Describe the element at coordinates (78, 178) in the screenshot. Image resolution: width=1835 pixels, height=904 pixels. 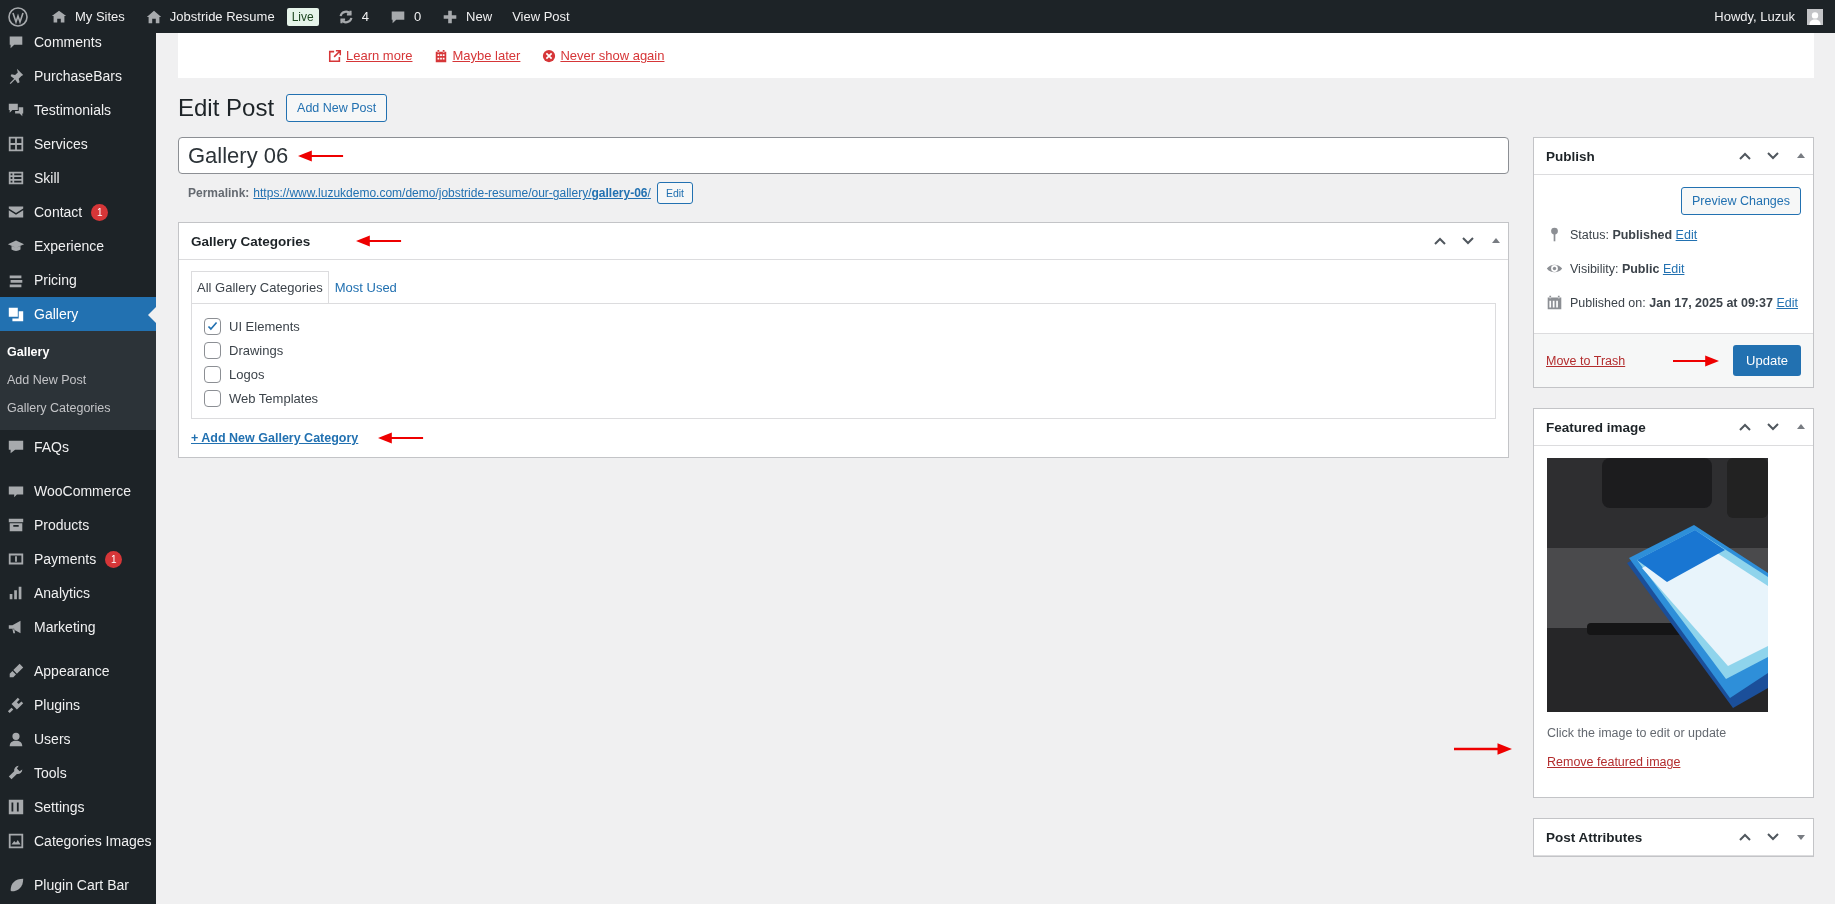
I see `menu-item: Skill` at that location.